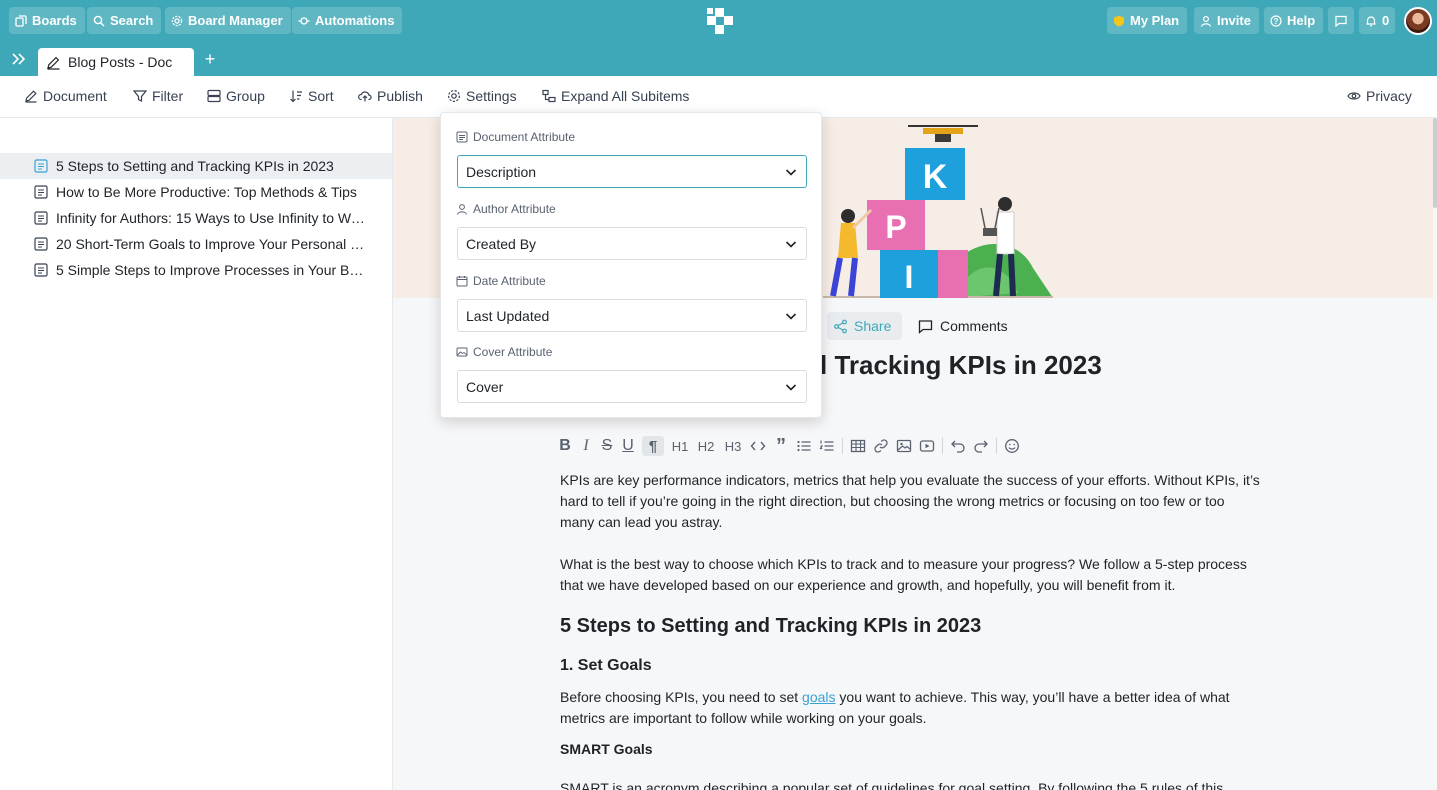  What do you see at coordinates (792, 446) in the screenshot?
I see `formatting-toolbar: B I S U ¶ H1 H2 H3 ”` at bounding box center [792, 446].